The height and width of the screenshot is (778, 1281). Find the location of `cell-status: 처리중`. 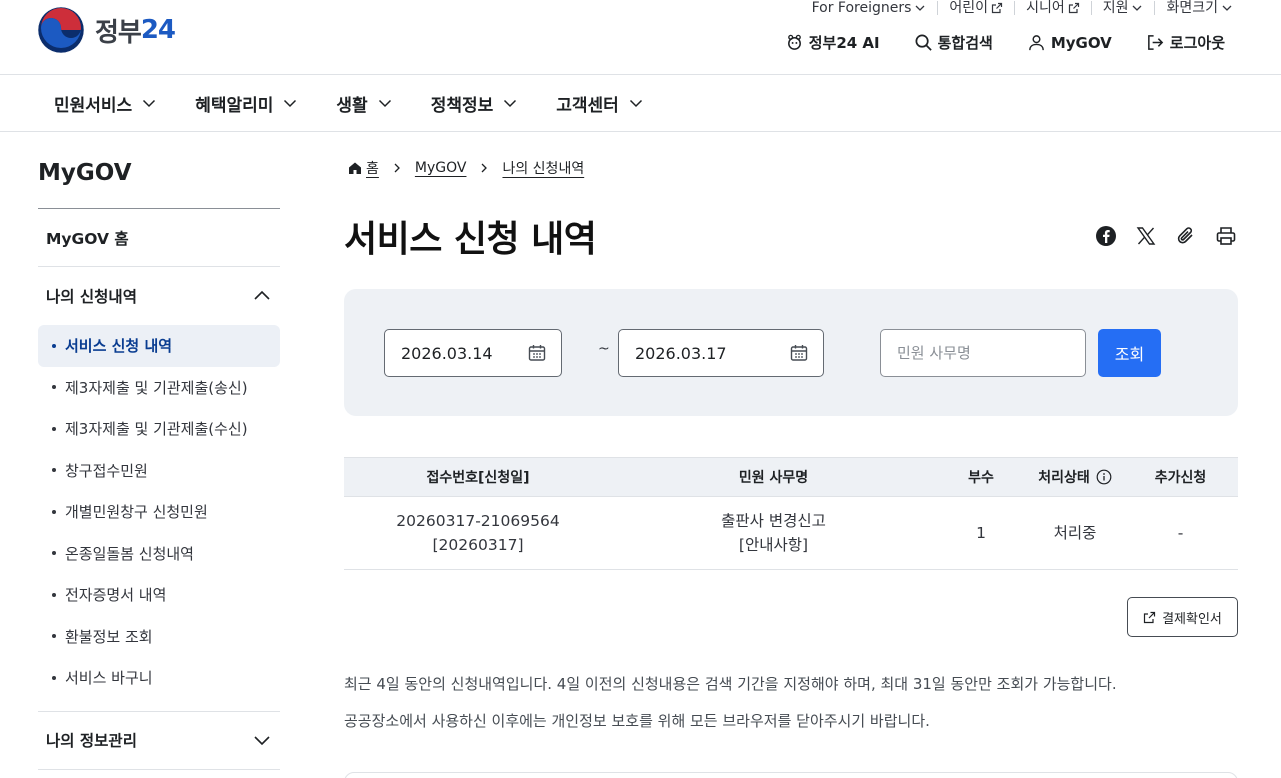

cell-status: 처리중 is located at coordinates (1075, 533).